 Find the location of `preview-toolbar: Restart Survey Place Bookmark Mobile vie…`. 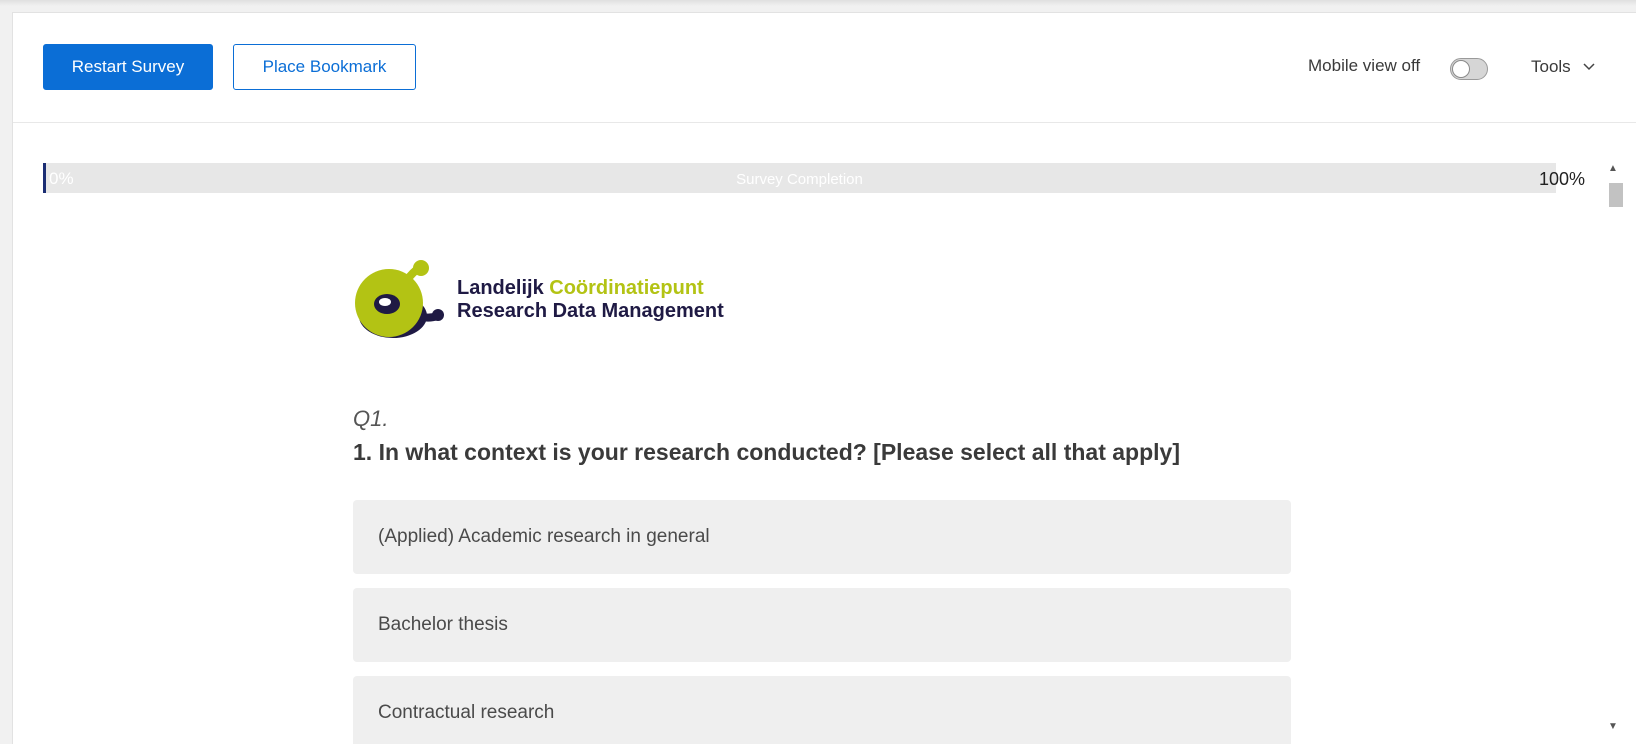

preview-toolbar: Restart Survey Place Bookmark Mobile vie… is located at coordinates (824, 68).